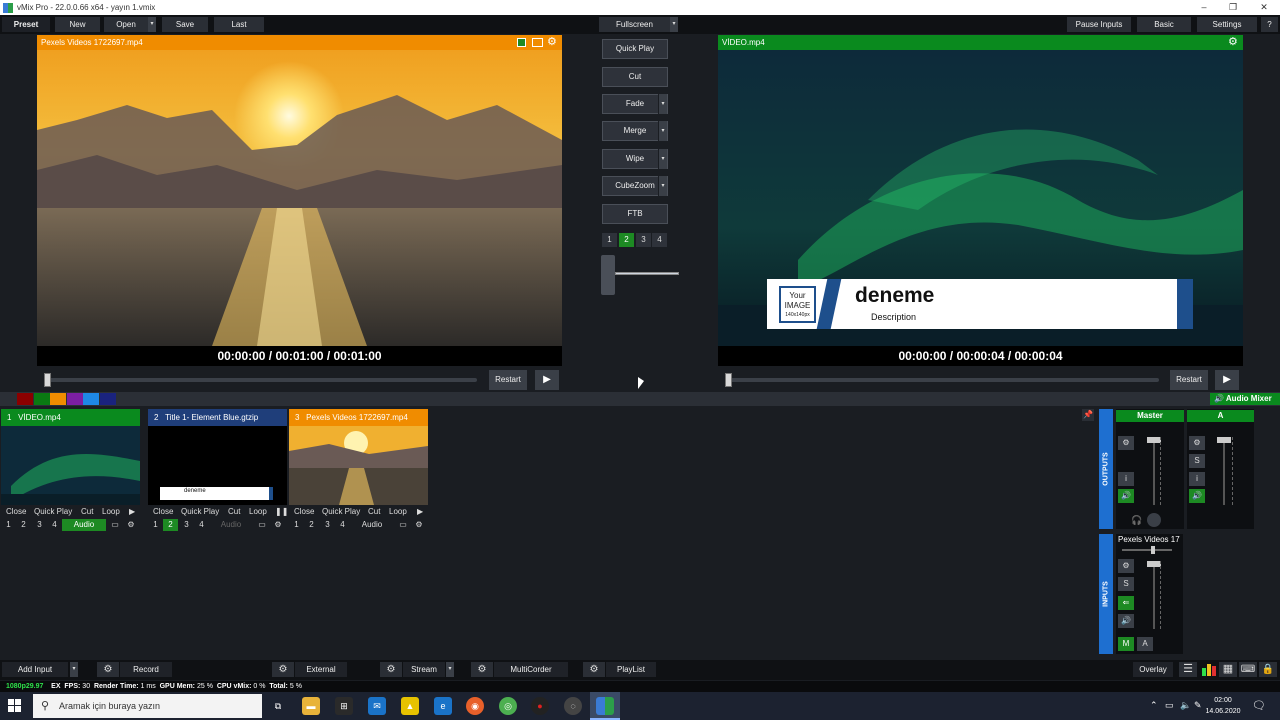 This screenshot has width=1280, height=720. I want to click on transition-number-2: 2, so click(626, 240).